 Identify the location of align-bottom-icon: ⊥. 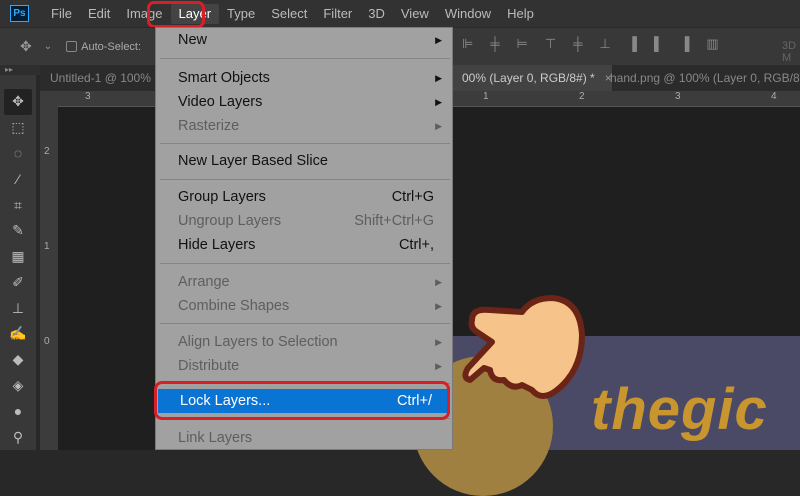
(604, 44).